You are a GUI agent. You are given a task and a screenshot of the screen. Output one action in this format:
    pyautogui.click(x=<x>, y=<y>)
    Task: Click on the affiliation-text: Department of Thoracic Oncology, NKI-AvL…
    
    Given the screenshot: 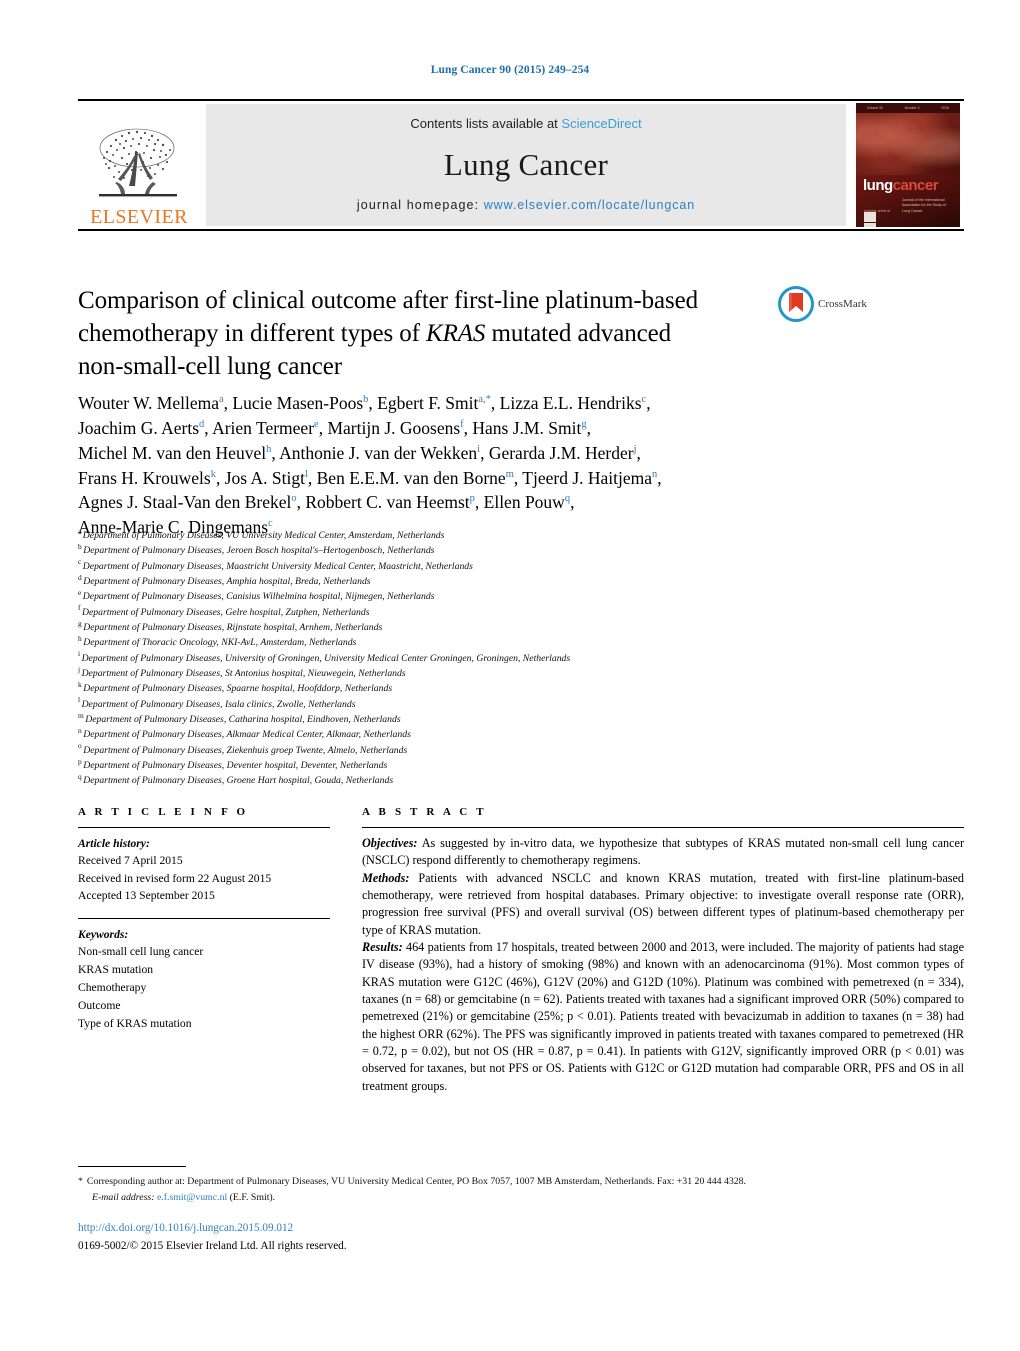 What is the action you would take?
    pyautogui.click(x=220, y=643)
    